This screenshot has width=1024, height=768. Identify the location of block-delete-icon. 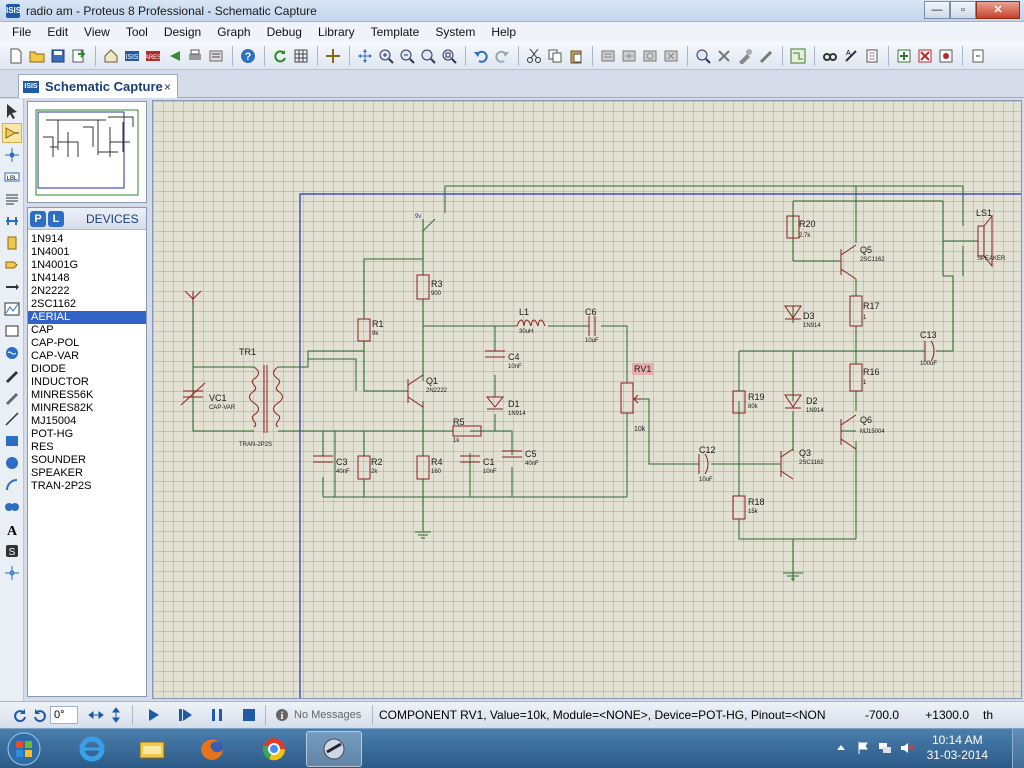
(671, 56).